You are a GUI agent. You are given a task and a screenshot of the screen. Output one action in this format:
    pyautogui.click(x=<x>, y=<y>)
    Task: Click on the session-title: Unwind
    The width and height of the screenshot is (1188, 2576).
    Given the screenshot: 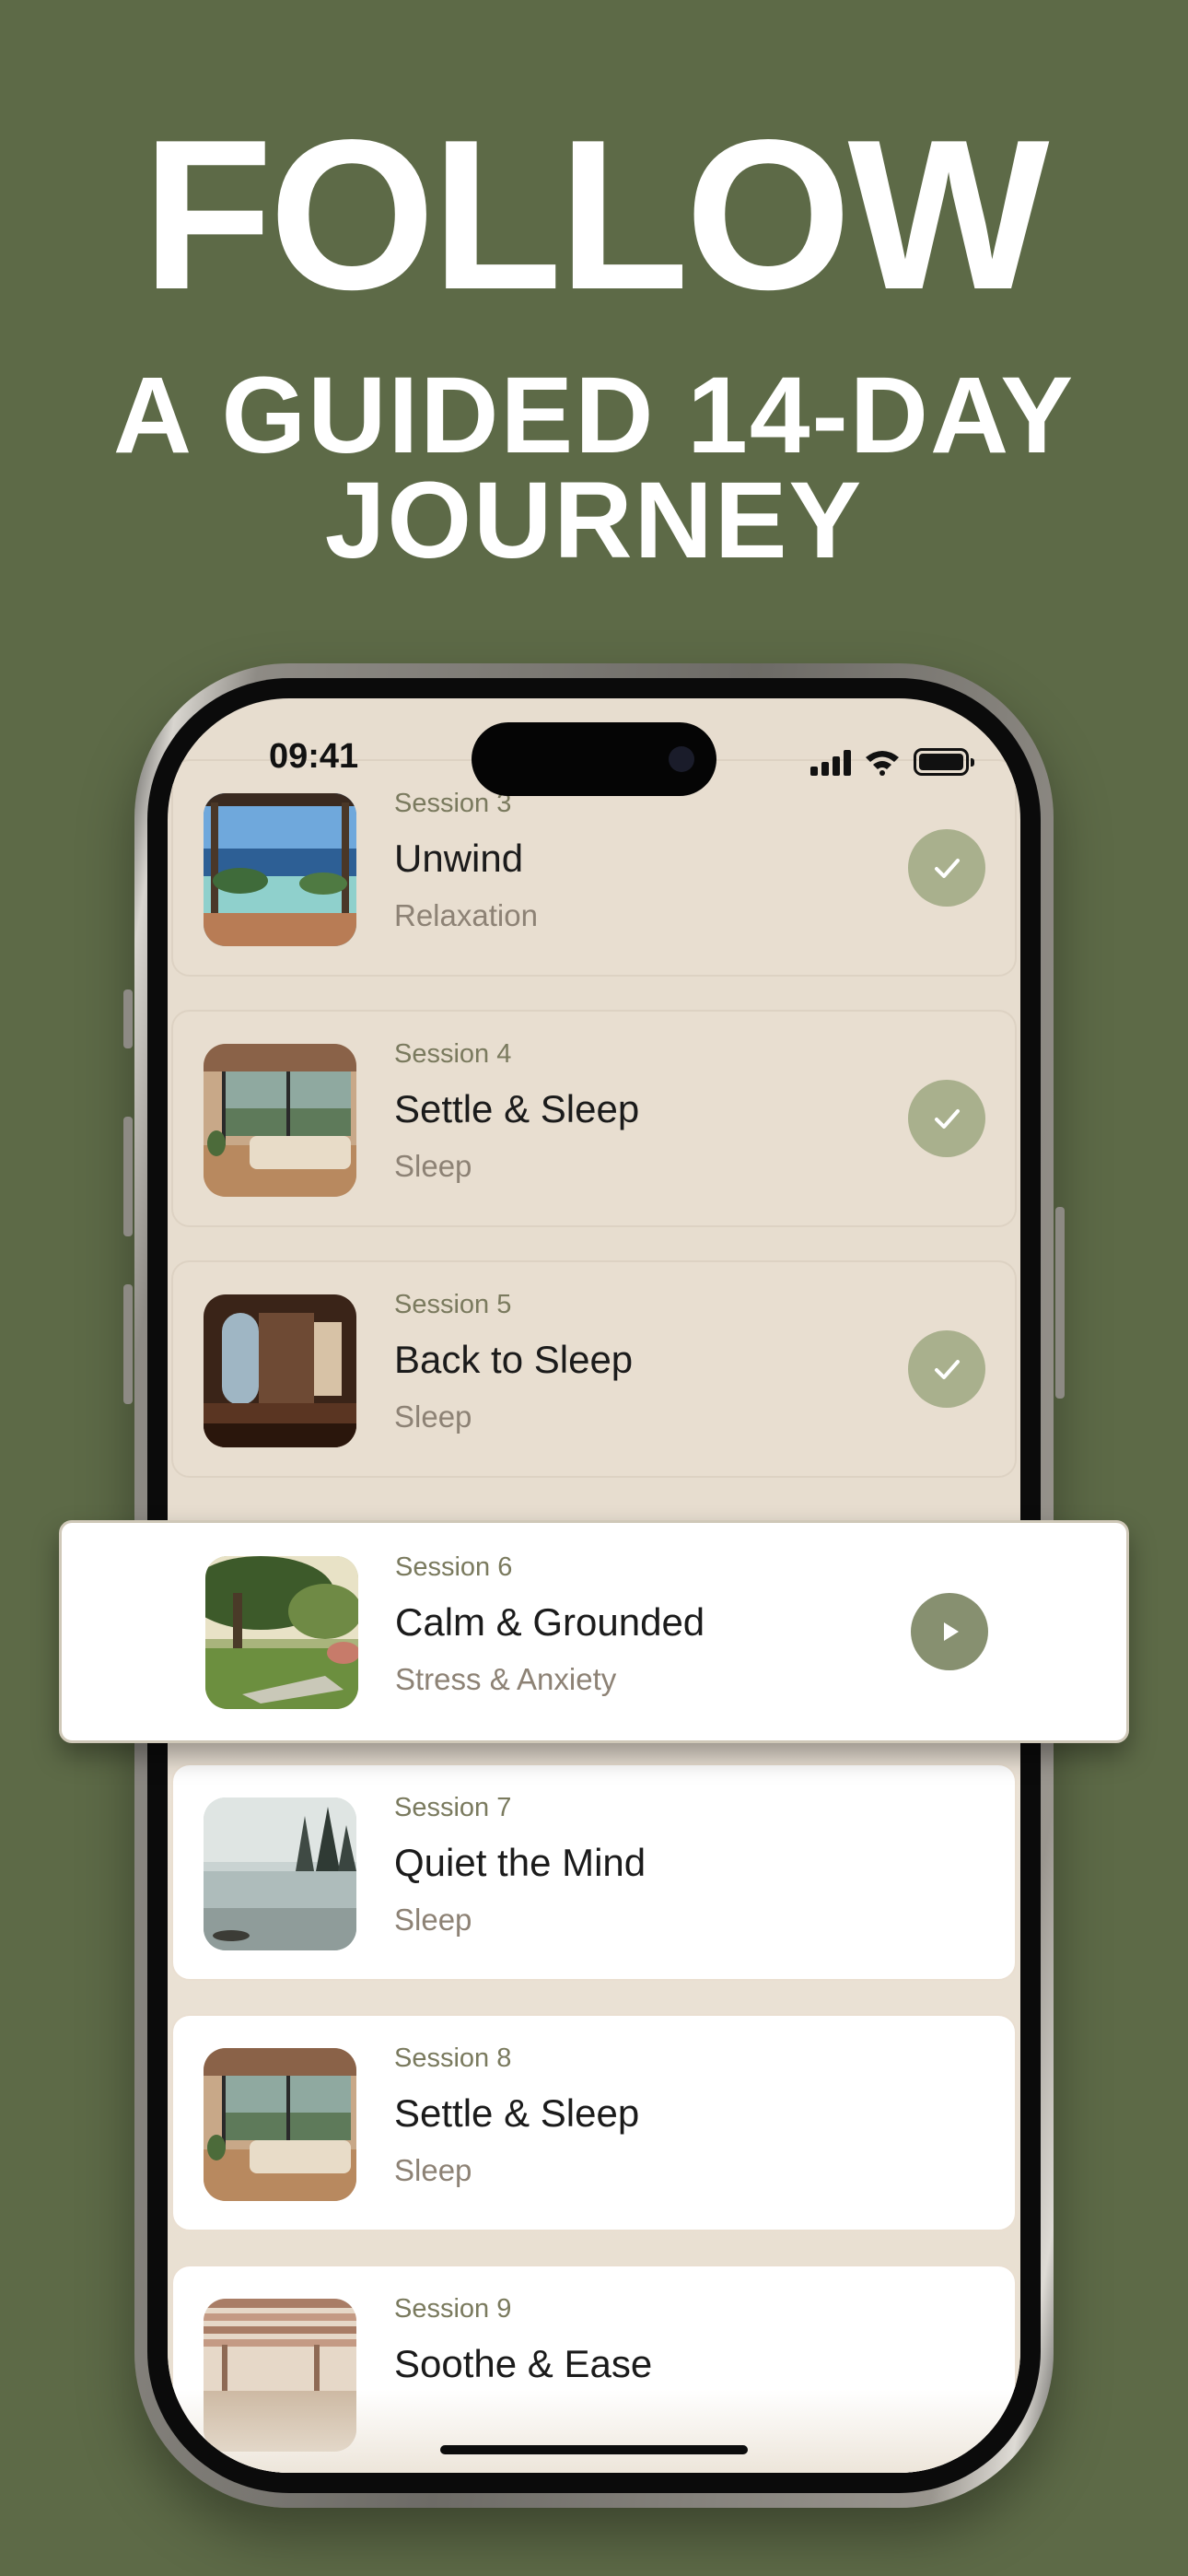 What is the action you would take?
    pyautogui.click(x=459, y=859)
    